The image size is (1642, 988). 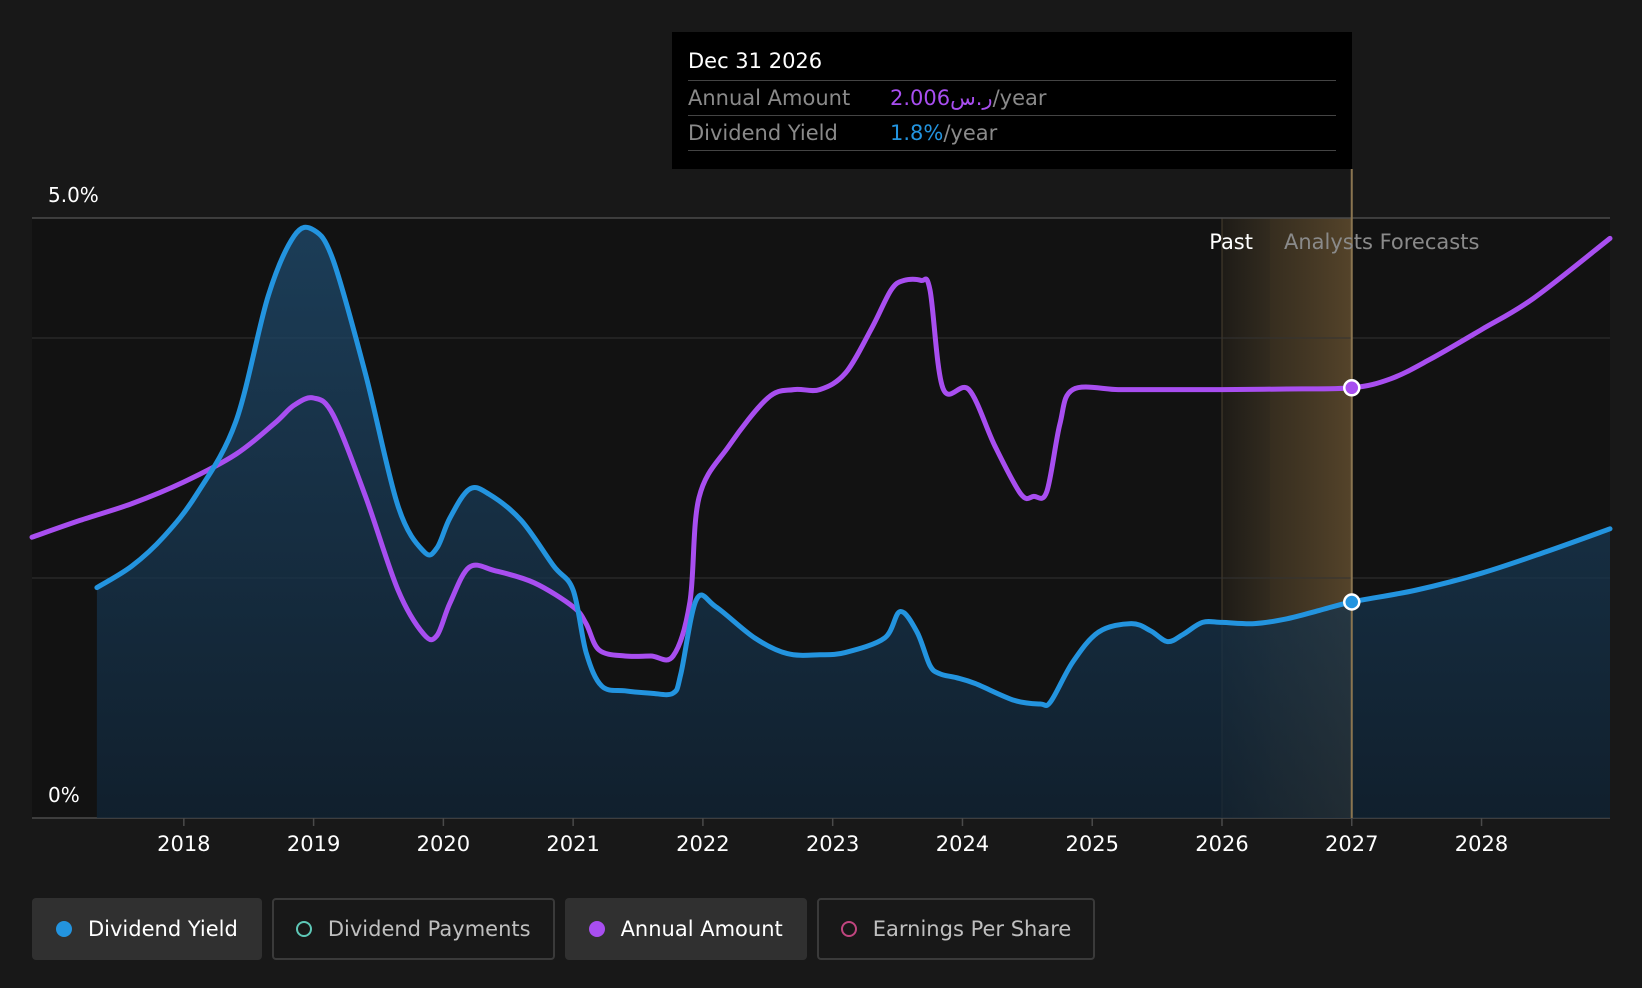 What do you see at coordinates (1091, 844) in the screenshot?
I see `x-tick-label: 2025` at bounding box center [1091, 844].